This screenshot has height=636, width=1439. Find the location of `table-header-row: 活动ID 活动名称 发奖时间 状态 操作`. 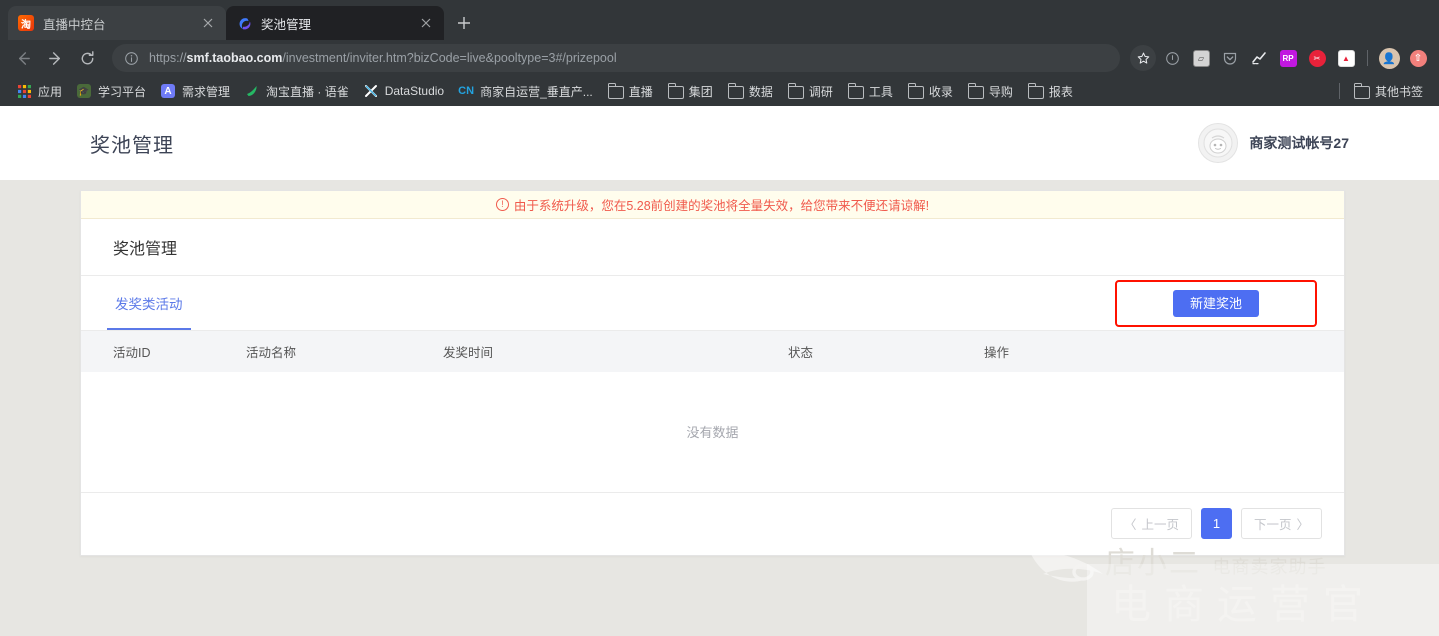

table-header-row: 活动ID 活动名称 发奖时间 状态 操作 is located at coordinates (712, 351).